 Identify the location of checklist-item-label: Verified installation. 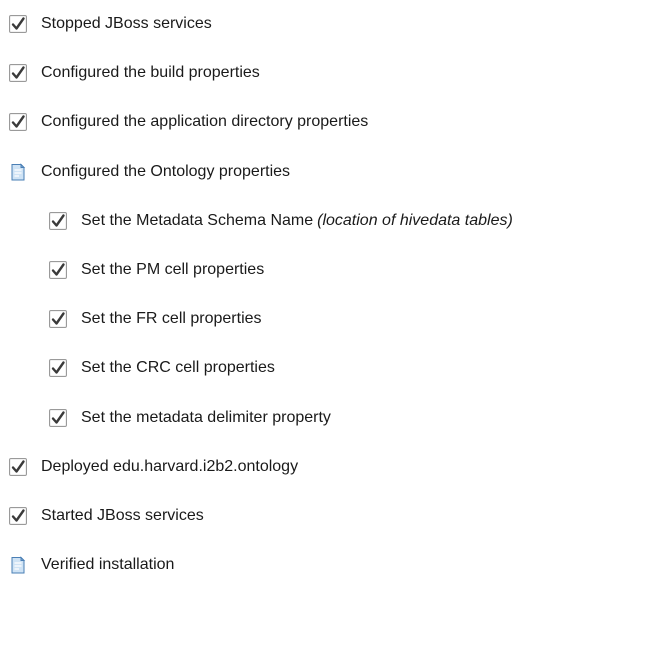
(108, 564).